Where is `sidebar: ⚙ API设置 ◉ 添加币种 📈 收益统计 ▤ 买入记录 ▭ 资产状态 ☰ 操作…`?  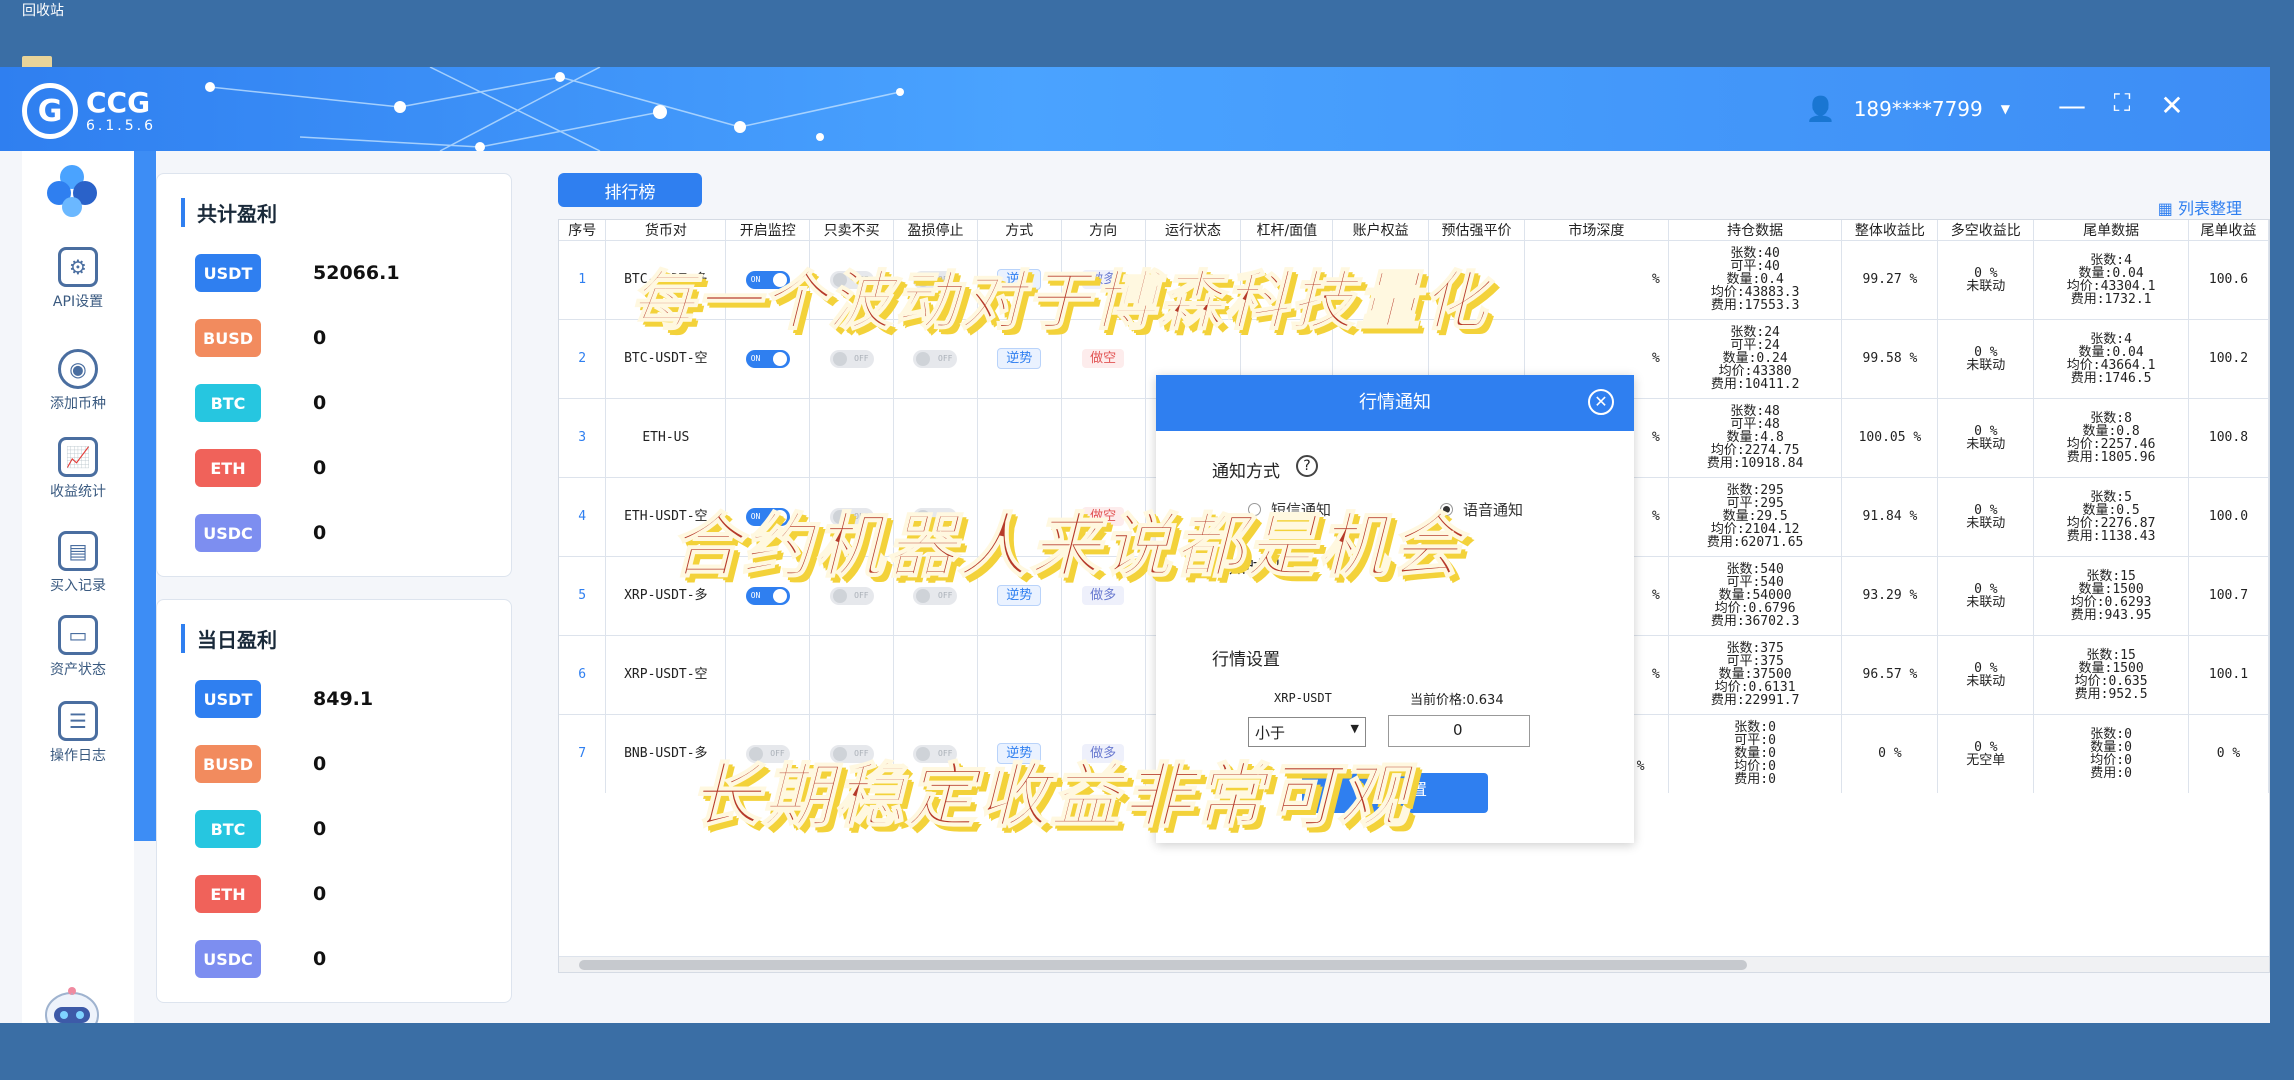
sidebar: ⚙ API设置 ◉ 添加币种 📈 收益统计 ▤ 买入记录 ▭ 资产状态 ☰ 操作… is located at coordinates (89, 602).